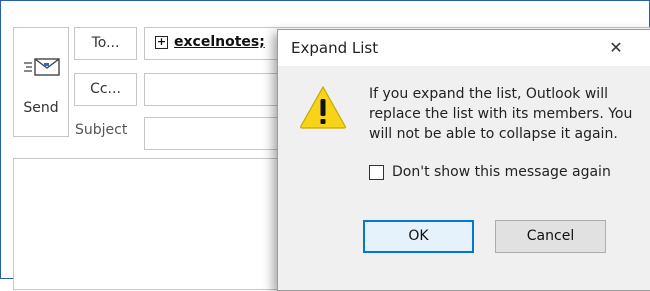  Describe the element at coordinates (501, 172) in the screenshot. I see `dont-show-again-label: Don't show this message again` at that location.